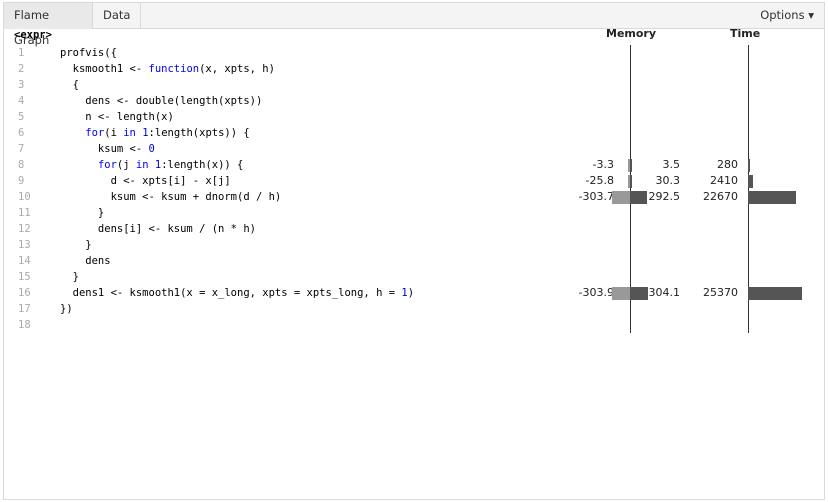  Describe the element at coordinates (158, 229) in the screenshot. I see `code-text: dens[i] <- ksum / (n * h)` at that location.